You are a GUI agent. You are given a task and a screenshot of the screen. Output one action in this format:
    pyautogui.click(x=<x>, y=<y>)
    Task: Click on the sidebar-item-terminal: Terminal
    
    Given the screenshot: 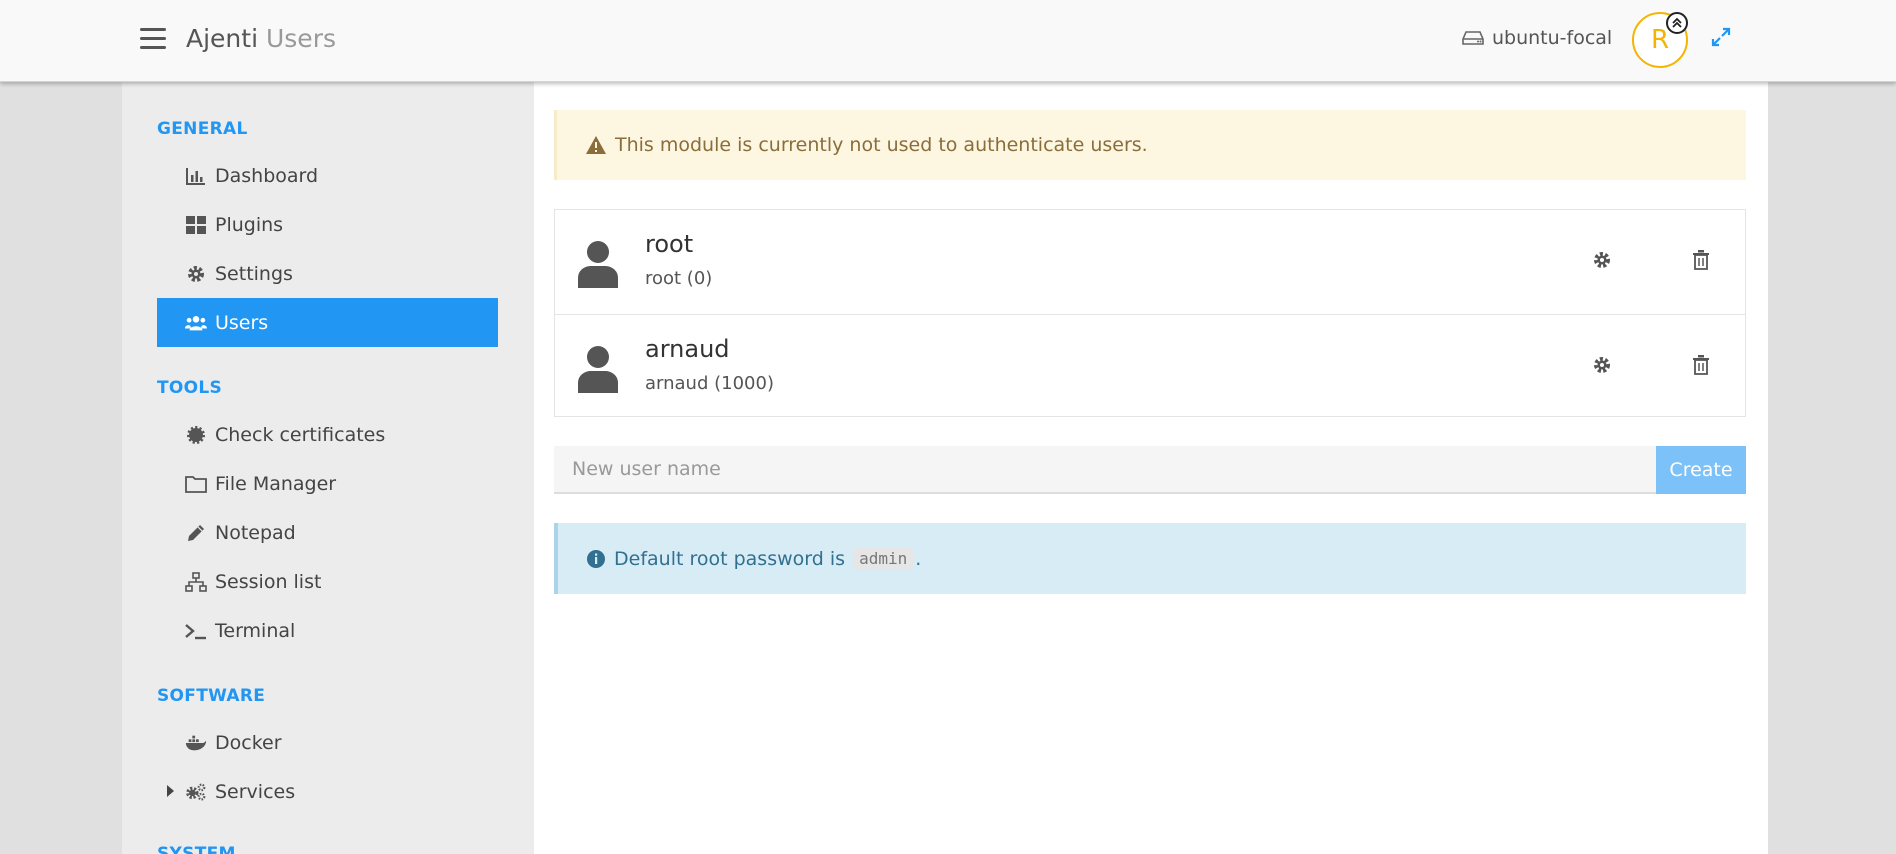 What is the action you would take?
    pyautogui.click(x=327, y=630)
    